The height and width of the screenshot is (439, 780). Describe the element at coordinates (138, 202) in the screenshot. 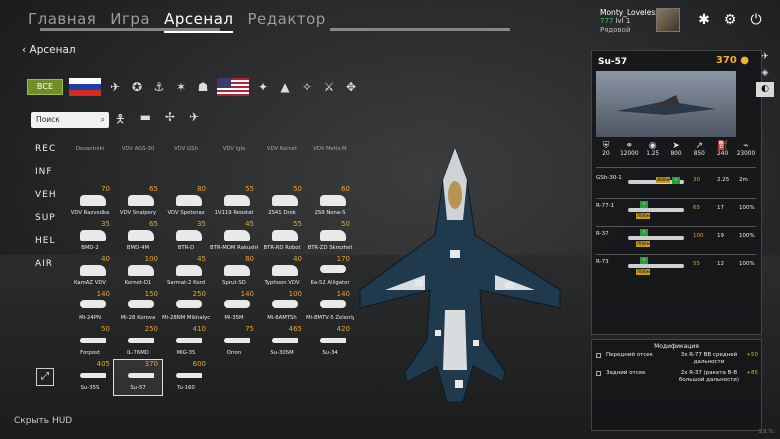

I see `unit-card: 65 VDV Snaipery` at that location.